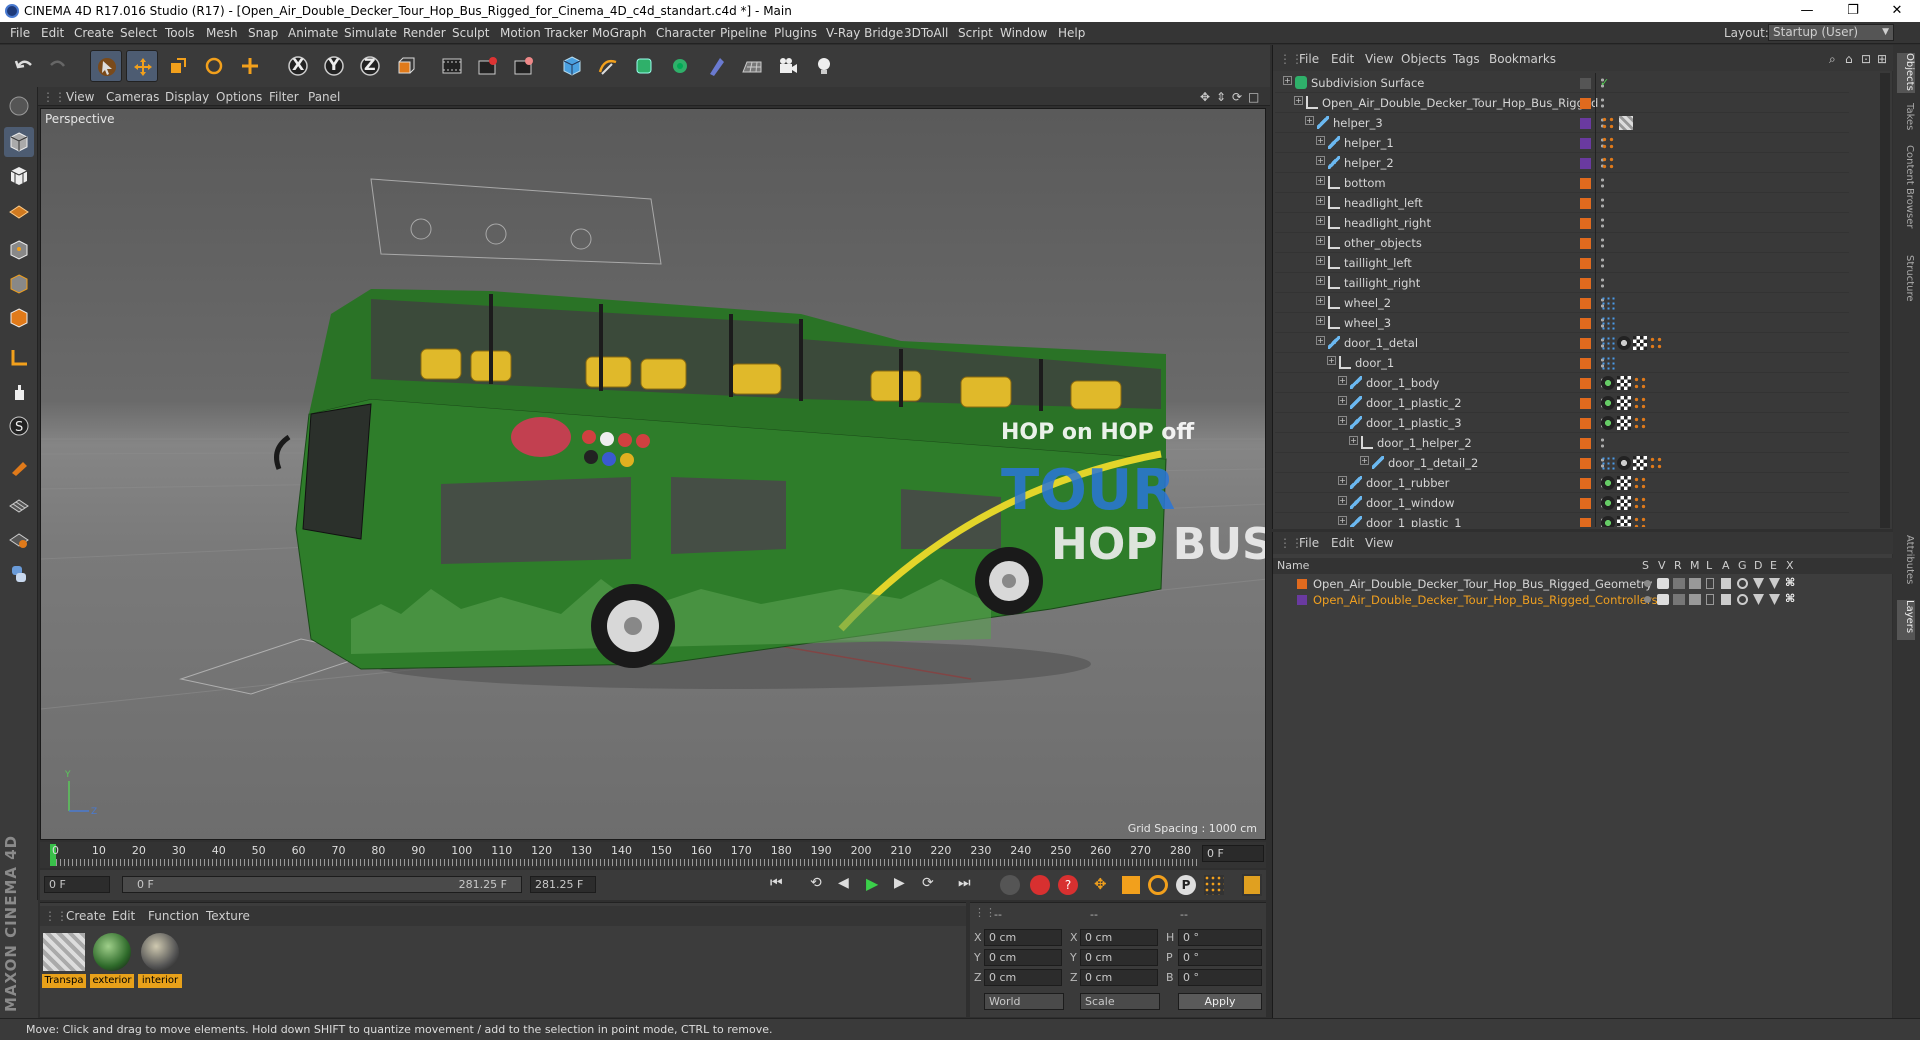 The height and width of the screenshot is (1040, 1920). Describe the element at coordinates (619, 33) in the screenshot. I see `menu-mograph: MoGraph` at that location.